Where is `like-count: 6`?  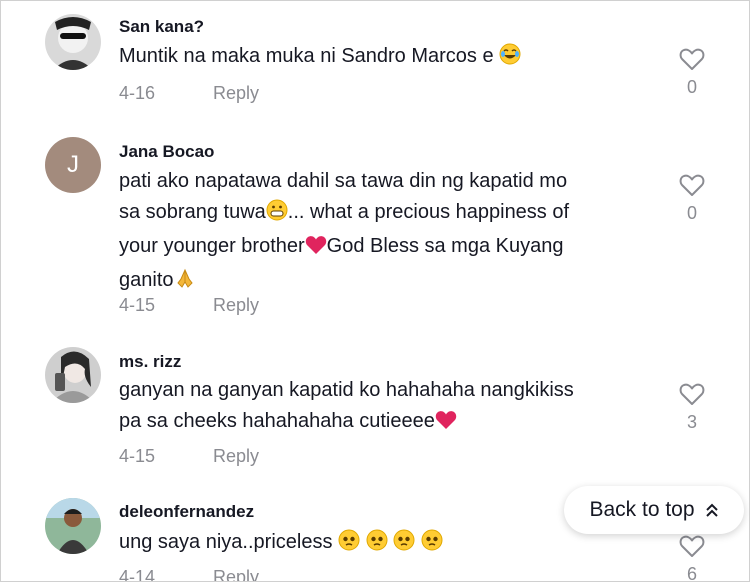 like-count: 6 is located at coordinates (691, 573).